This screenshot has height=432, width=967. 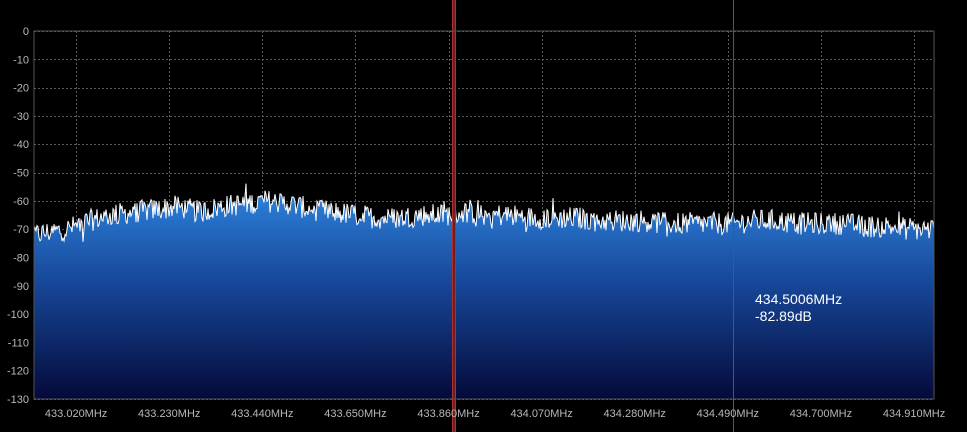 I want to click on y-axis-tick-label: -130, so click(x=18, y=400).